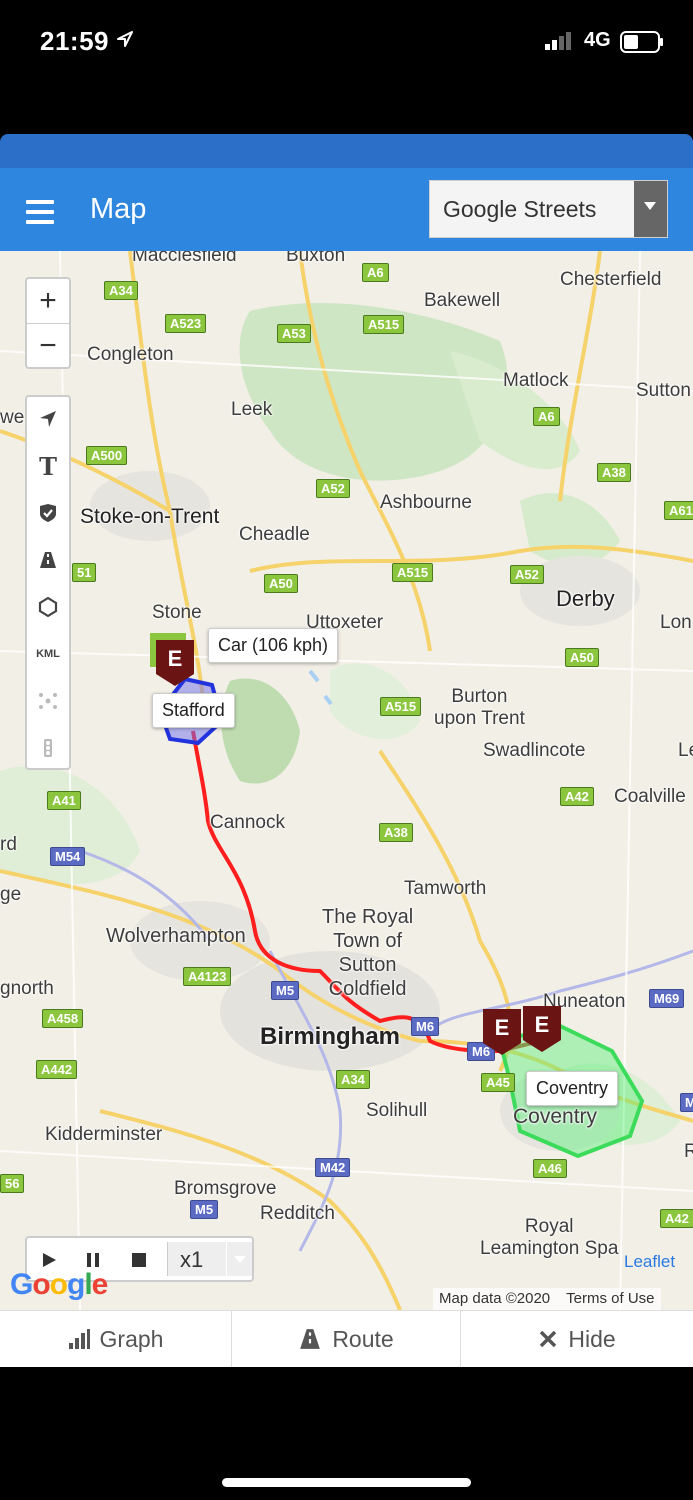 The height and width of the screenshot is (1500, 693). I want to click on menu-icon, so click(40, 213).